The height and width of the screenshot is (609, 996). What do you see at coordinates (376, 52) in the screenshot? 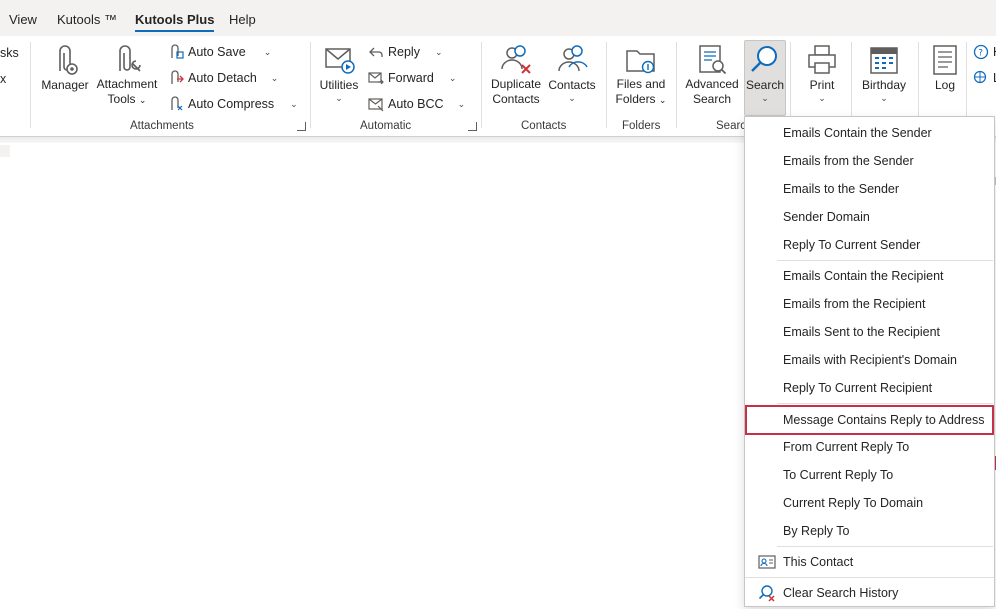
I see `reply-icon` at bounding box center [376, 52].